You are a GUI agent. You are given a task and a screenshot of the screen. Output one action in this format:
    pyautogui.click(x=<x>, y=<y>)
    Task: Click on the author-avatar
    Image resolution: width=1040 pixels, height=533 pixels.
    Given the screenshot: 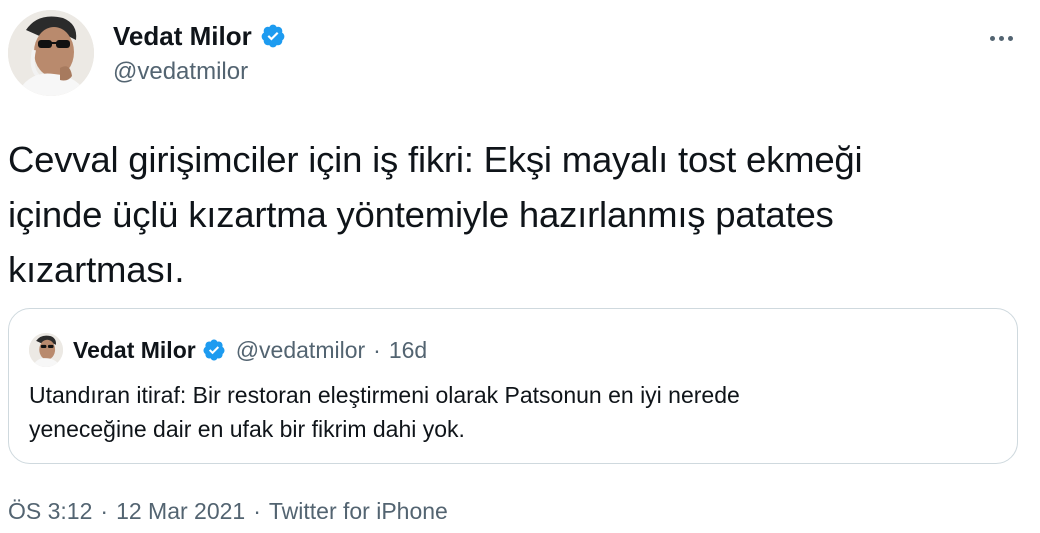 What is the action you would take?
    pyautogui.click(x=51, y=53)
    